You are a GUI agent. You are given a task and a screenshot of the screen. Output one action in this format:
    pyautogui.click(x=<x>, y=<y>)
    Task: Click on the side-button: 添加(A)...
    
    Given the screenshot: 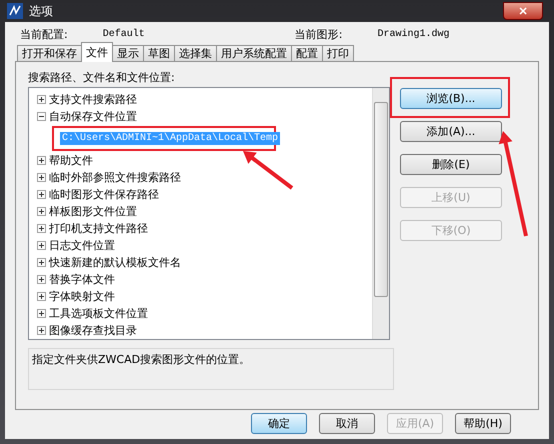 What is the action you would take?
    pyautogui.click(x=451, y=131)
    